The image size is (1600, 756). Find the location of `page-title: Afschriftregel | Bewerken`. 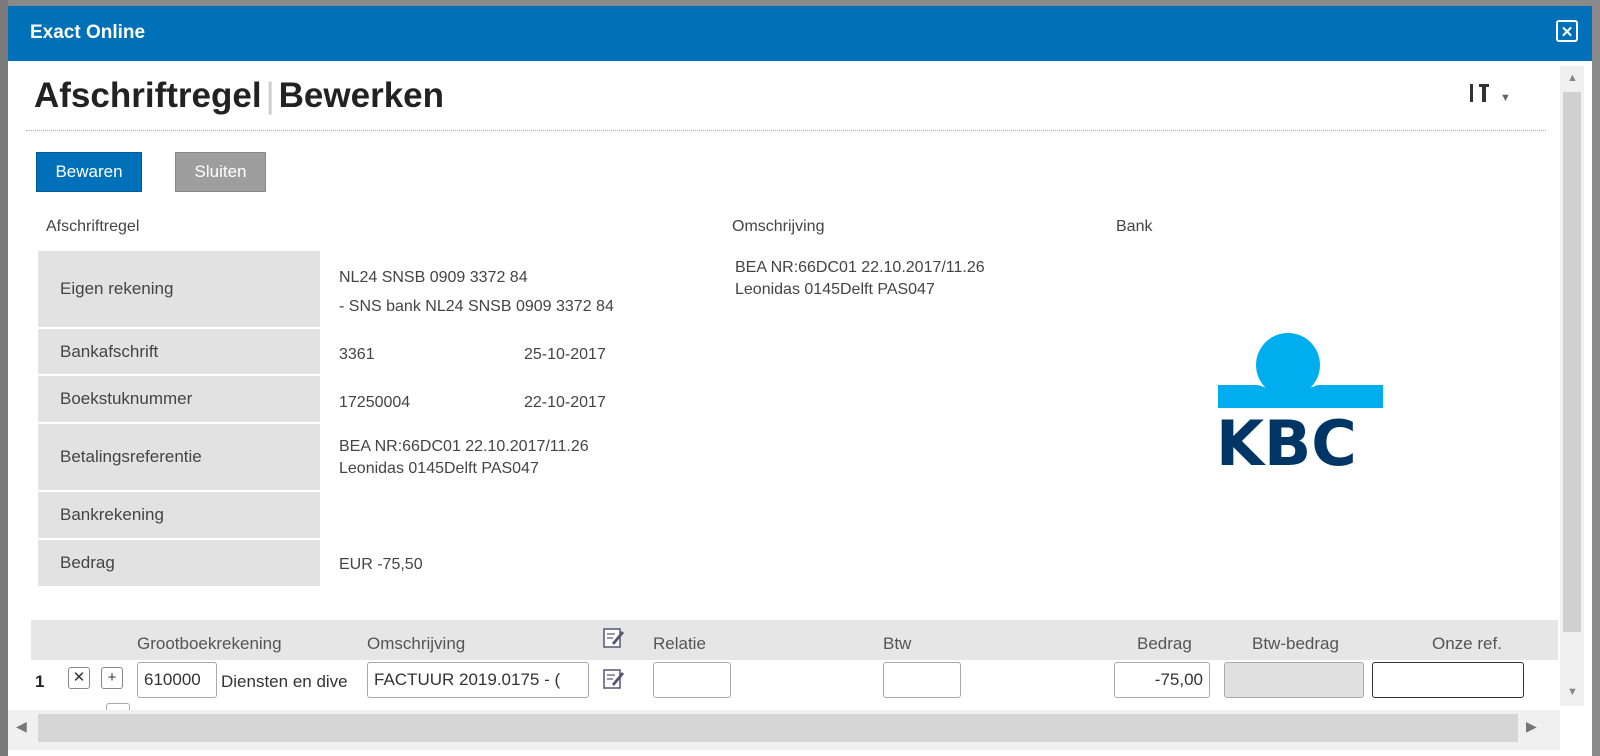

page-title: Afschriftregel | Bewerken is located at coordinates (239, 96).